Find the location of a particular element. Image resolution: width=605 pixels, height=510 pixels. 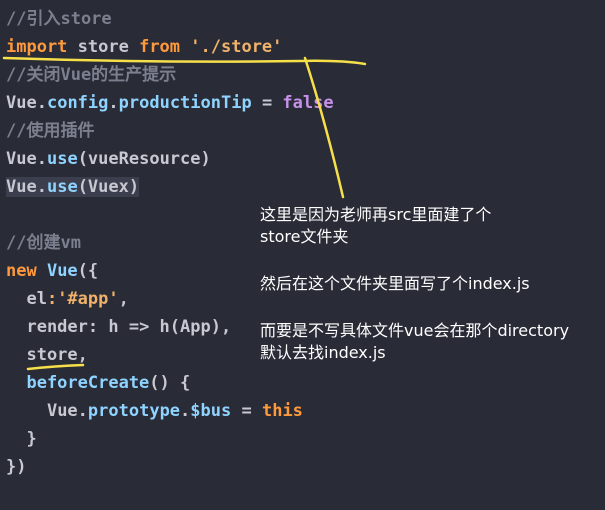

annotation-note-2: 然后在这个文件夹里面写了个index.js is located at coordinates (395, 284).